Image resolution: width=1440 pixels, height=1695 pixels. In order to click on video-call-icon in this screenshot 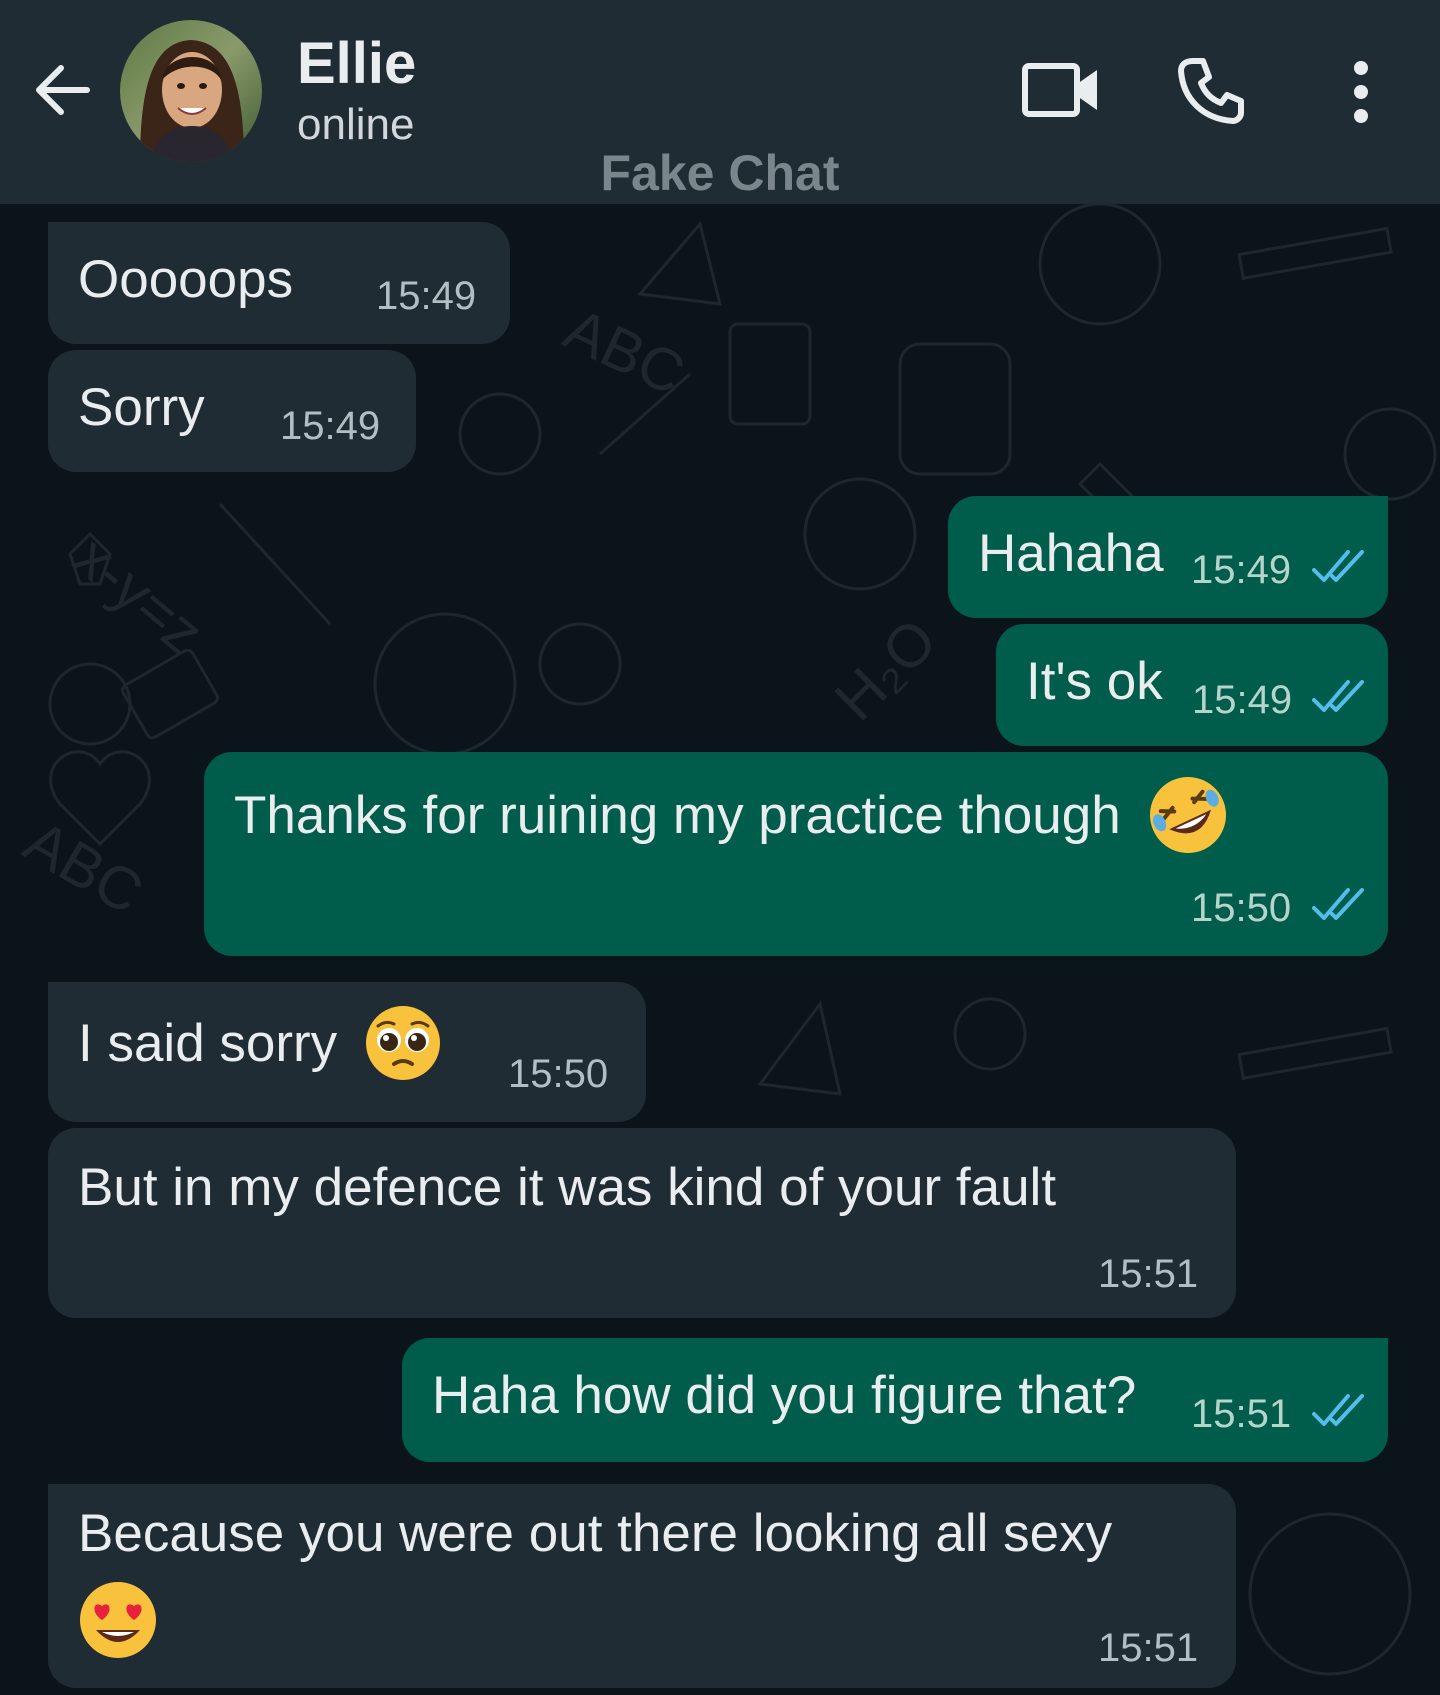, I will do `click(1059, 90)`.